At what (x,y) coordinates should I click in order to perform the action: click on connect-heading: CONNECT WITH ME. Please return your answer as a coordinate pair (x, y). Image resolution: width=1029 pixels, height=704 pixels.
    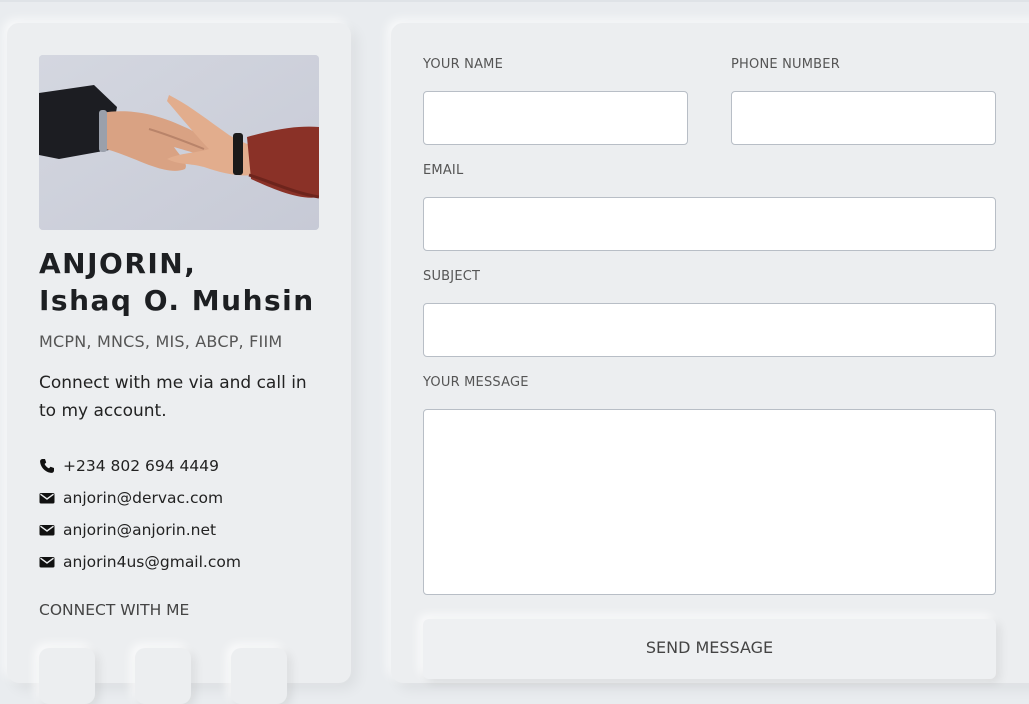
    Looking at the image, I should click on (114, 610).